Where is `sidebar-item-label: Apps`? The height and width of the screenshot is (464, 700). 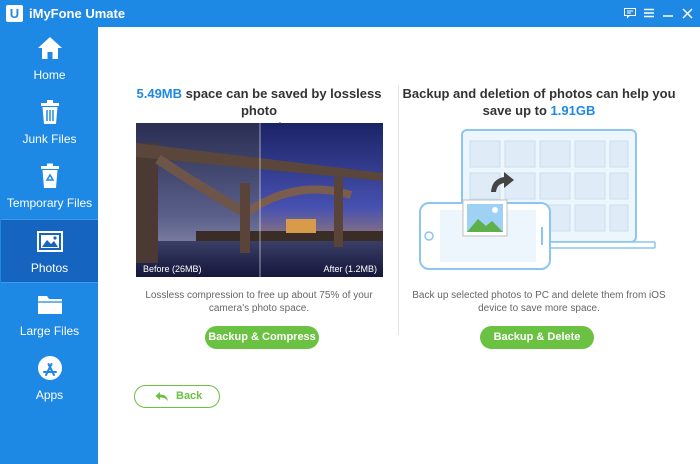
sidebar-item-label: Apps is located at coordinates (49, 395).